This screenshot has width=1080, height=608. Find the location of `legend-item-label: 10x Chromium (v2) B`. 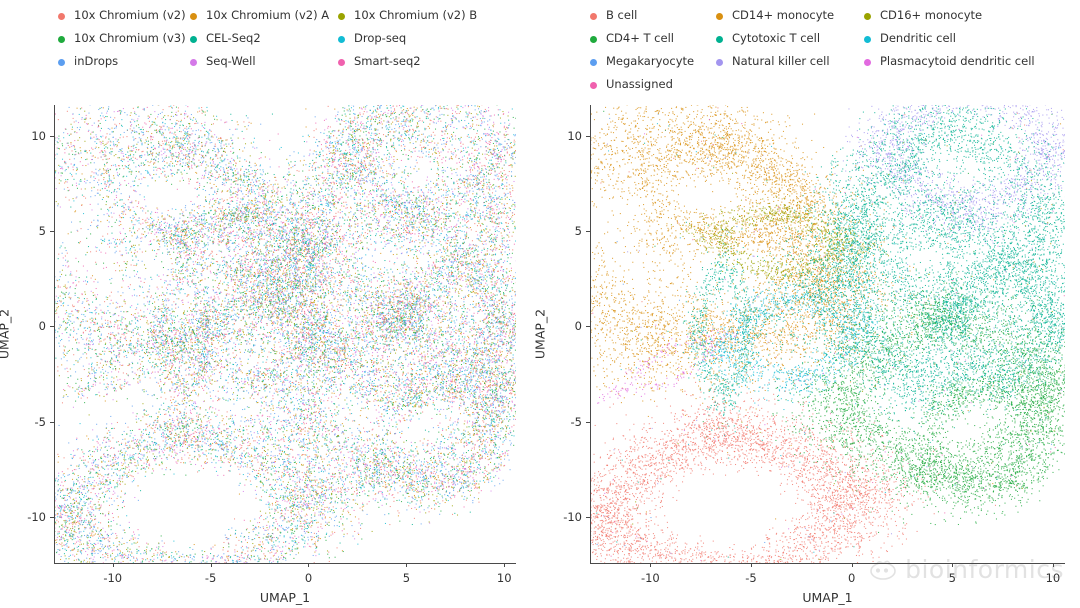

legend-item-label: 10x Chromium (v2) B is located at coordinates (416, 15).